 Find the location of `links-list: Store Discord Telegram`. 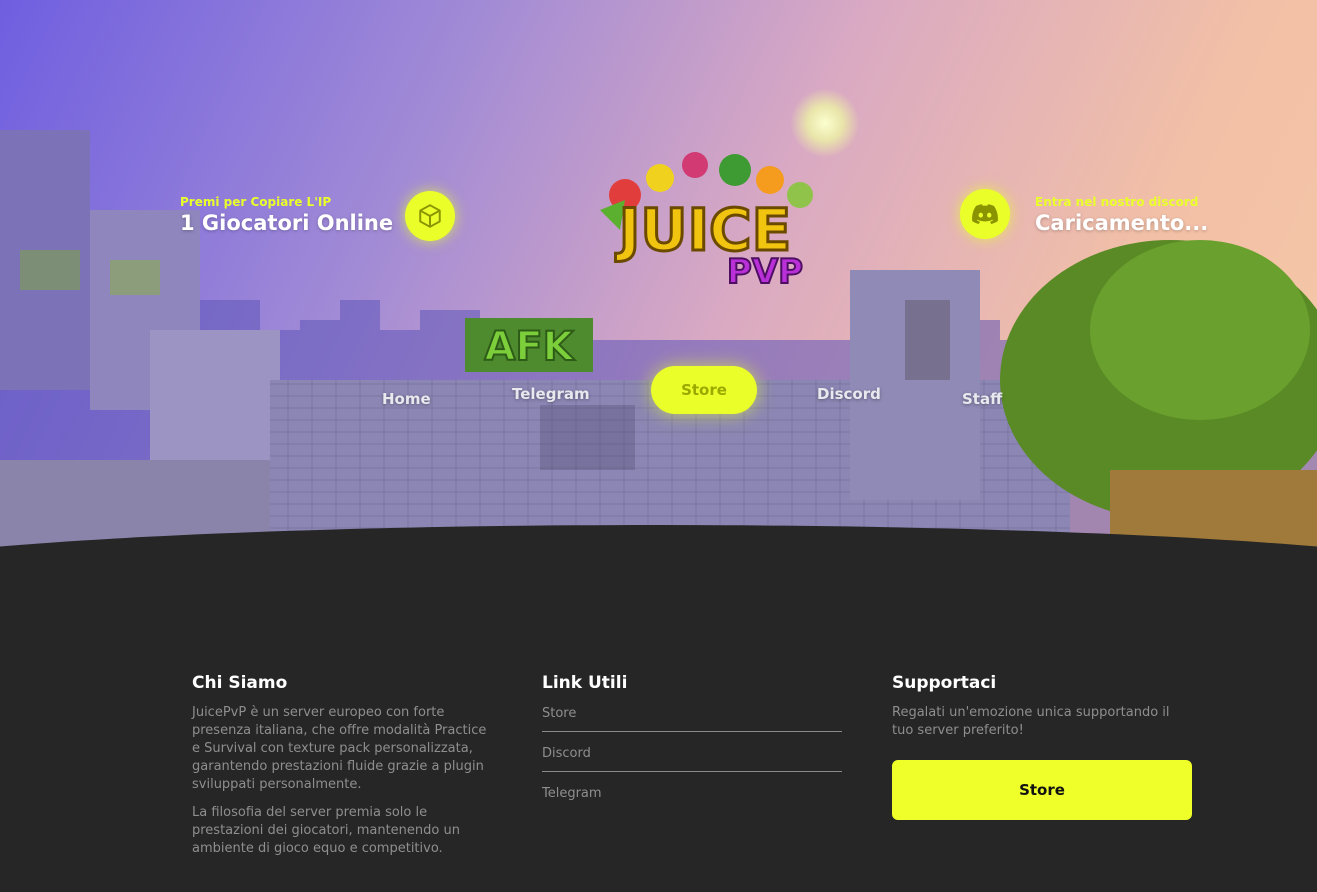

links-list: Store Discord Telegram is located at coordinates (692, 752).